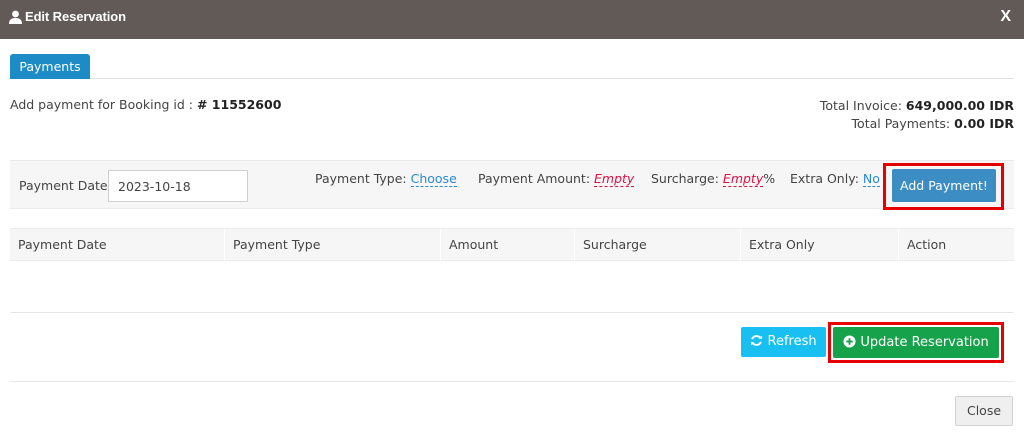 This screenshot has width=1024, height=437. I want to click on payment-date-input, so click(178, 186).